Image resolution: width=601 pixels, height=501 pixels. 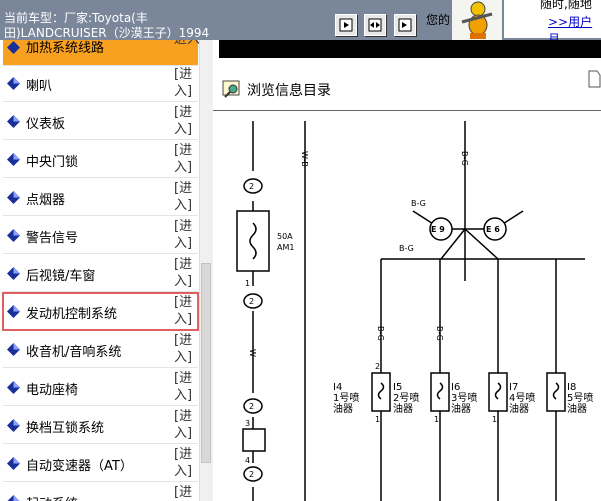 What do you see at coordinates (247, 423) in the screenshot?
I see `pin-label: 3` at bounding box center [247, 423].